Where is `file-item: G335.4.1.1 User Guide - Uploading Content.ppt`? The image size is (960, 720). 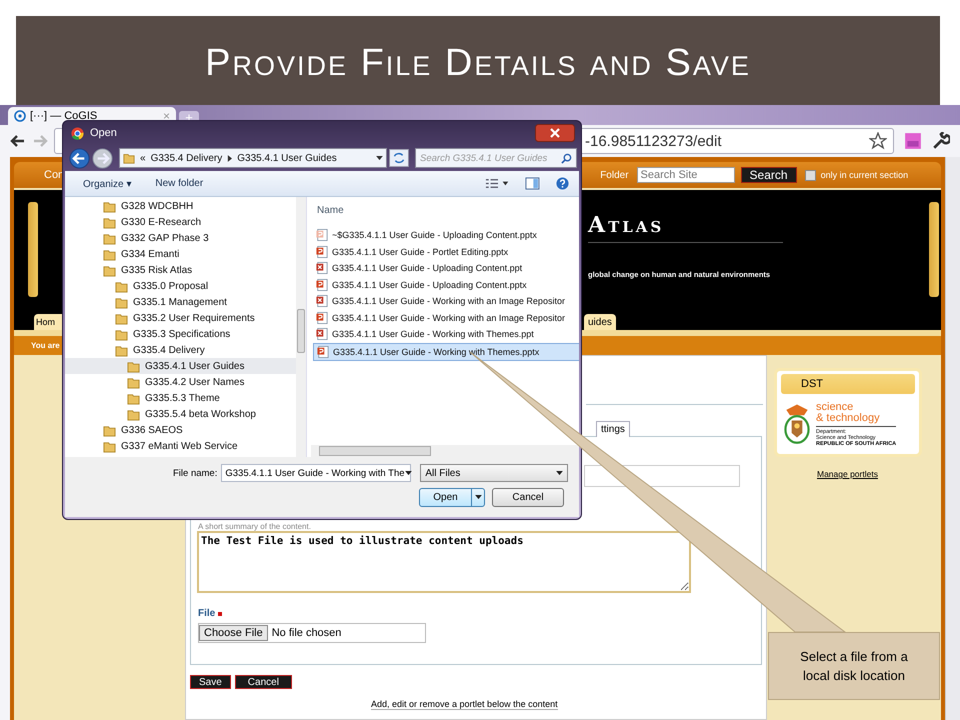
file-item: G335.4.1.1 User Guide - Uploading Content.ppt is located at coordinates (446, 268).